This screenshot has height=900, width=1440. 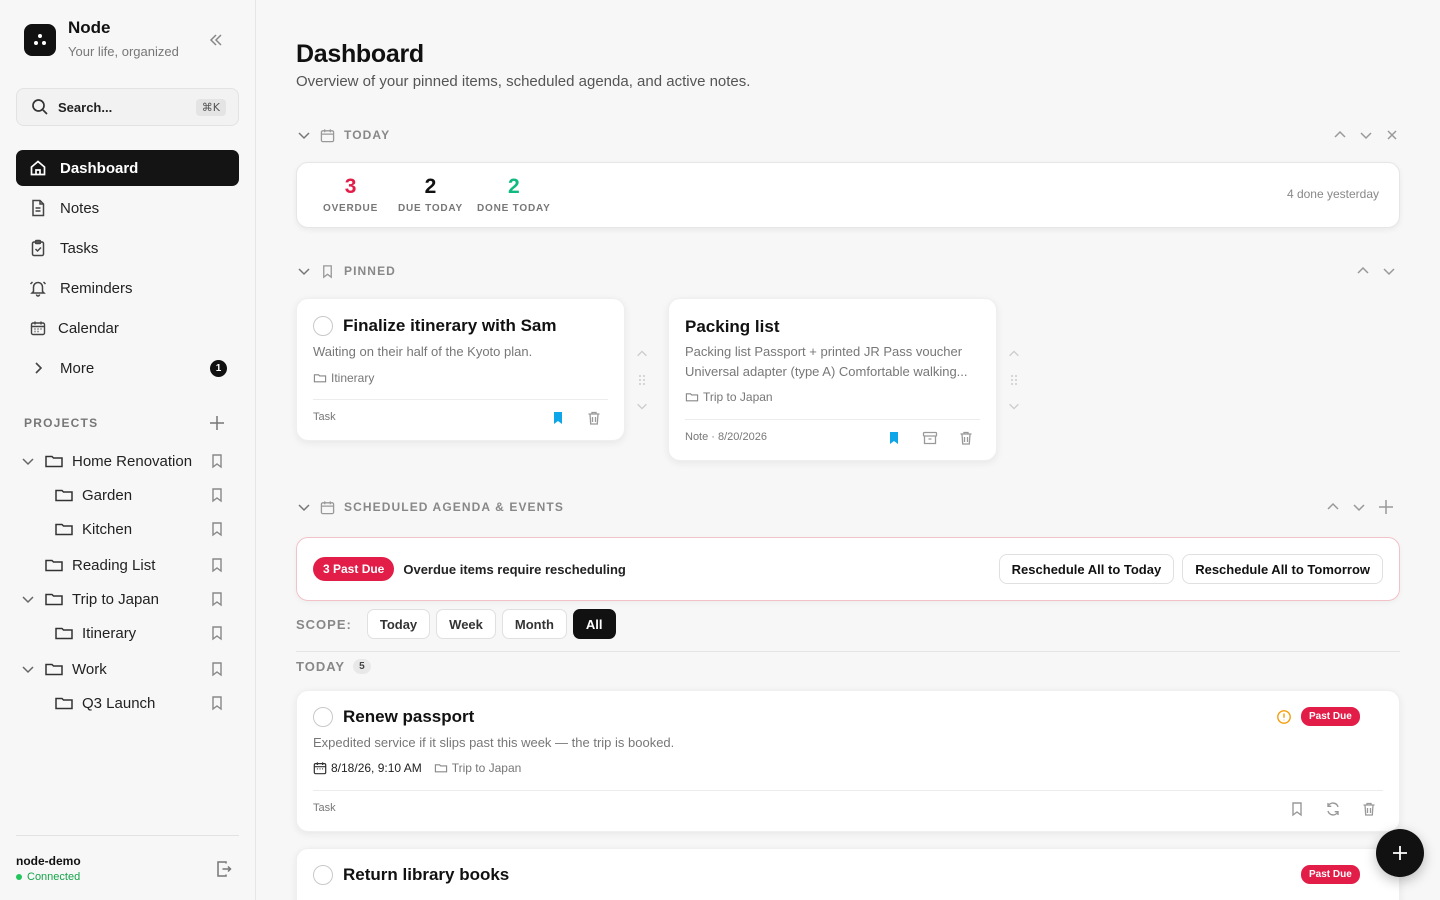 What do you see at coordinates (354, 569) in the screenshot?
I see `past-due-count-badge: 3 Past Due` at bounding box center [354, 569].